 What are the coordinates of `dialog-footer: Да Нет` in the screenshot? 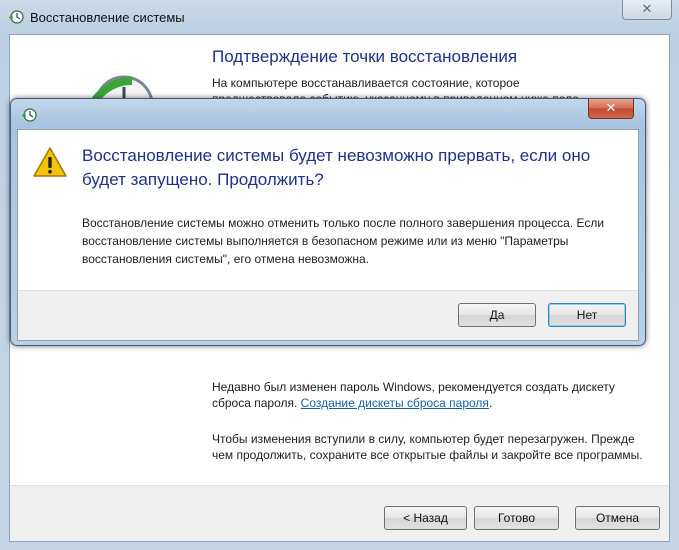 It's located at (328, 315).